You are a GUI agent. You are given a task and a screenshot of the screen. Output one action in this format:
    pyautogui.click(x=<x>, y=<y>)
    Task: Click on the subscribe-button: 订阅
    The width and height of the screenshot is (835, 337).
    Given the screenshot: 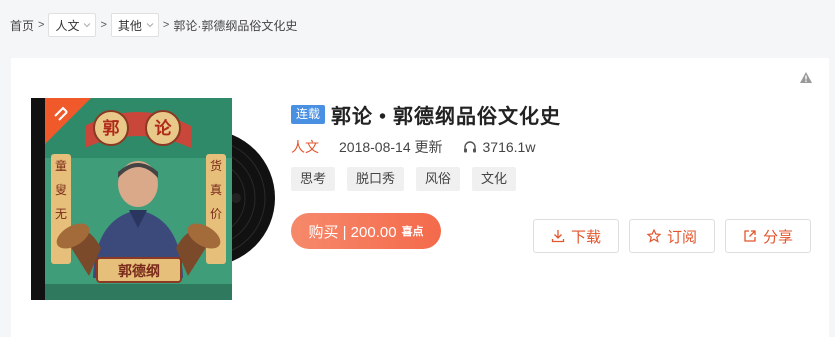 What is the action you would take?
    pyautogui.click(x=672, y=236)
    